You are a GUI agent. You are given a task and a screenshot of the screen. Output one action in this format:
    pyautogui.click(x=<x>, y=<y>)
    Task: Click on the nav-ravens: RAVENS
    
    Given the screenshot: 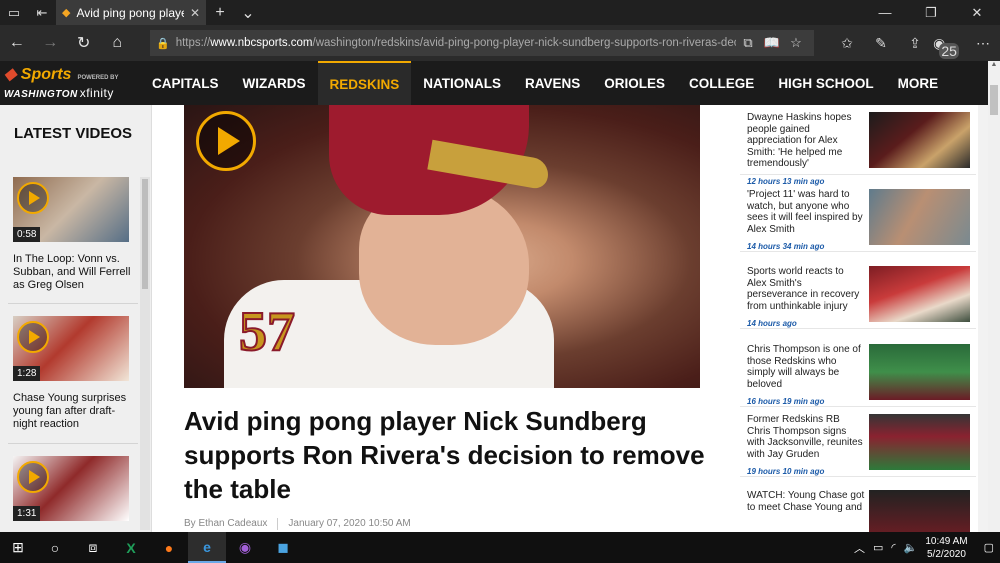 What is the action you would take?
    pyautogui.click(x=552, y=83)
    